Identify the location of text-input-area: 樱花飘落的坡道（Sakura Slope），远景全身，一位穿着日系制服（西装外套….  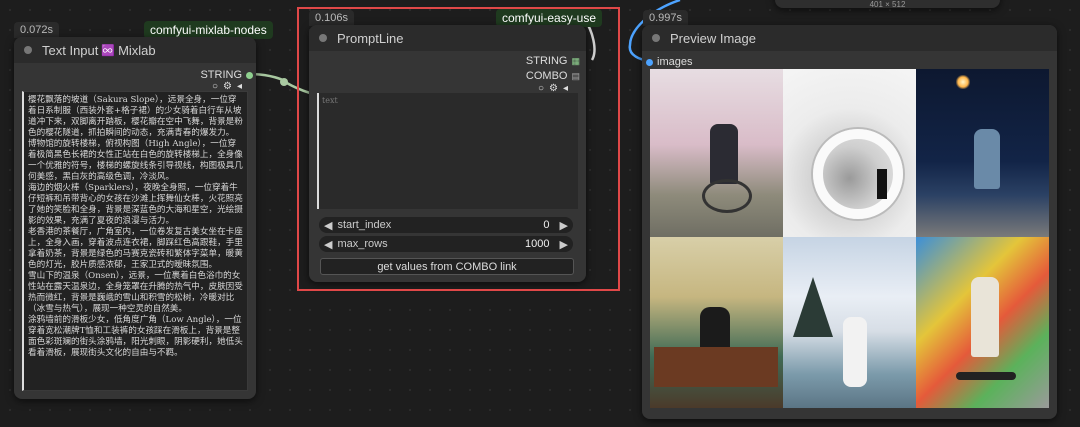
(135, 241).